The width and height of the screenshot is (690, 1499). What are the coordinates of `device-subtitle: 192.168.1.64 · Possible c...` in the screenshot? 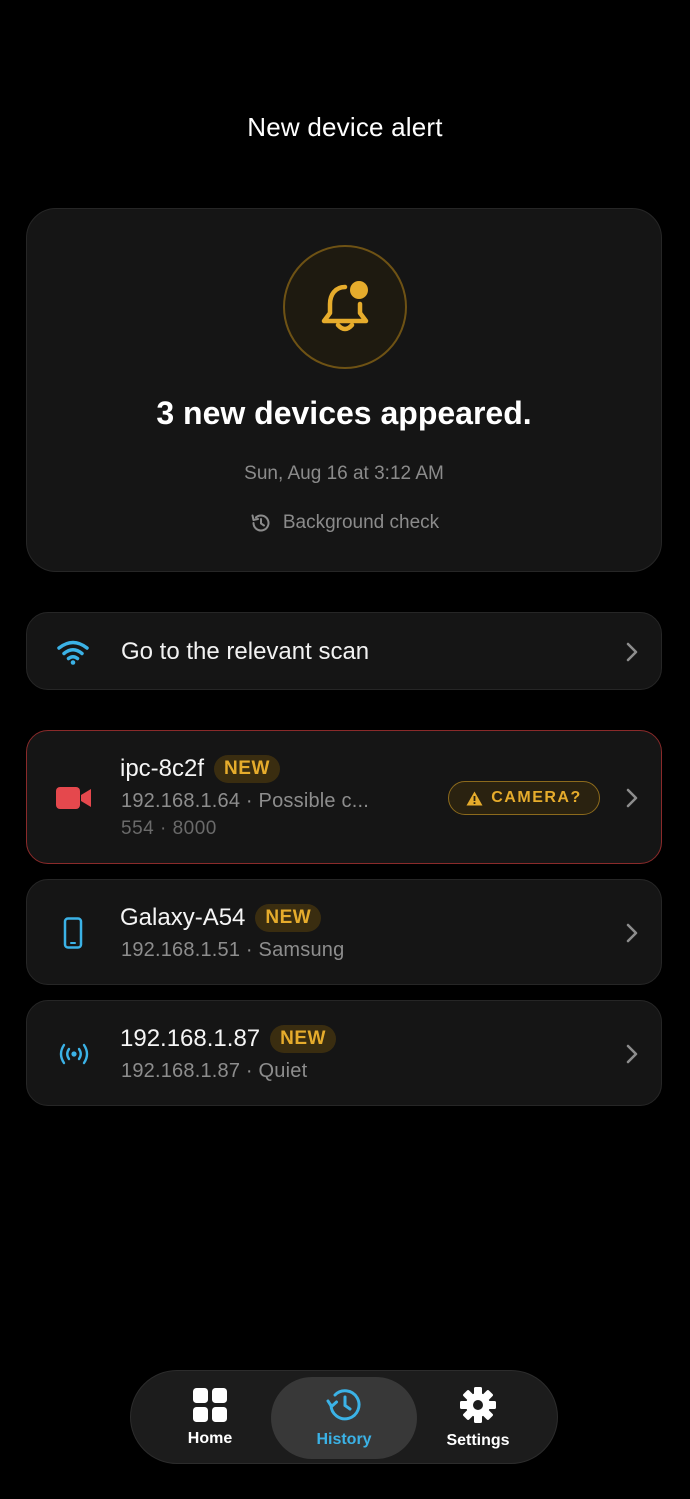 It's located at (245, 801).